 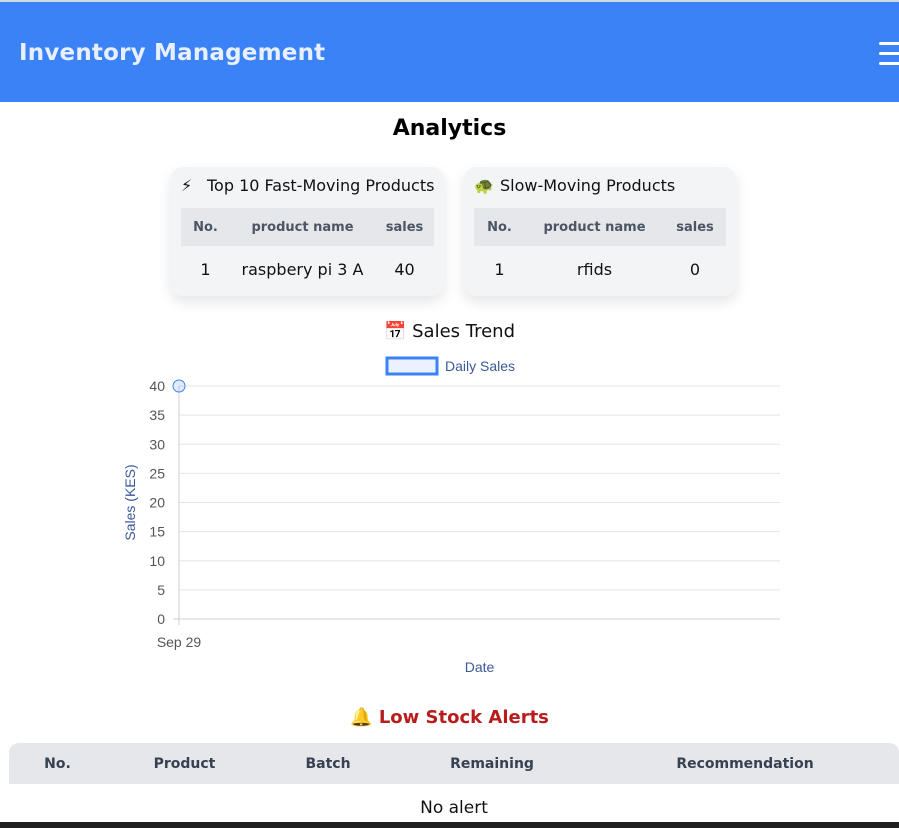 I want to click on row-sales: 40, so click(x=404, y=269).